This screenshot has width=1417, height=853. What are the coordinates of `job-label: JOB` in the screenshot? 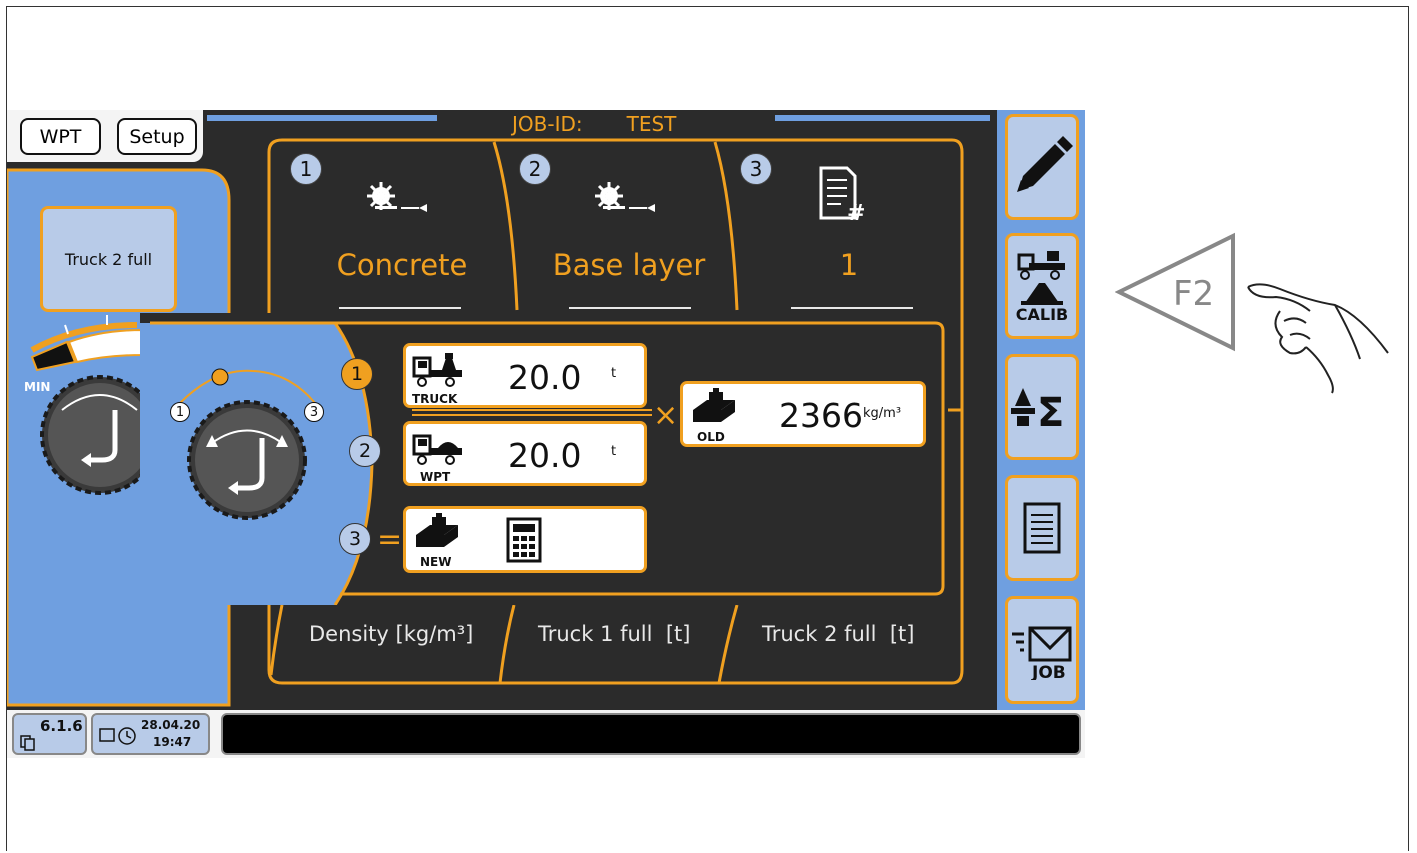 It's located at (1048, 671).